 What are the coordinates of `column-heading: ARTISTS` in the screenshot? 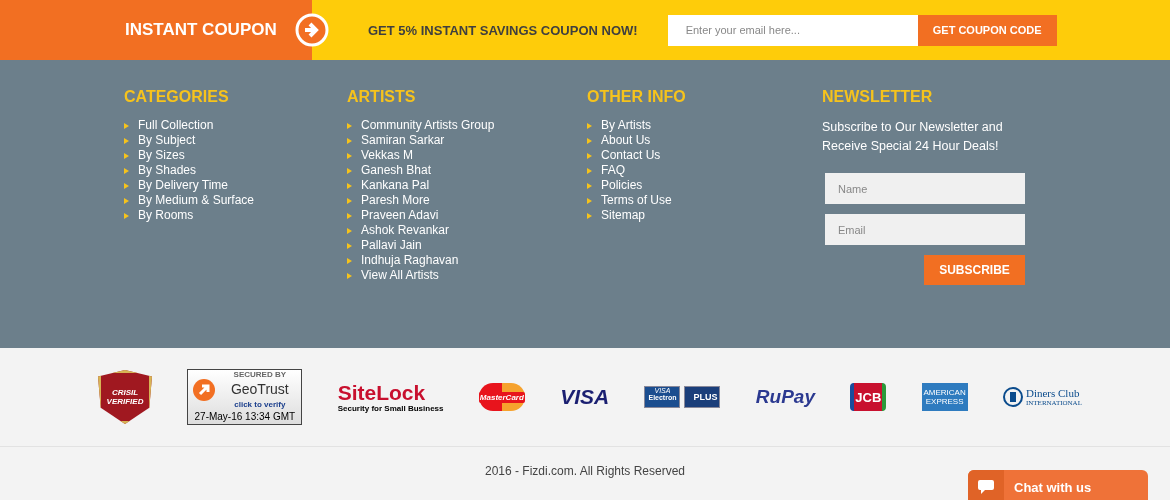 It's located at (382, 97).